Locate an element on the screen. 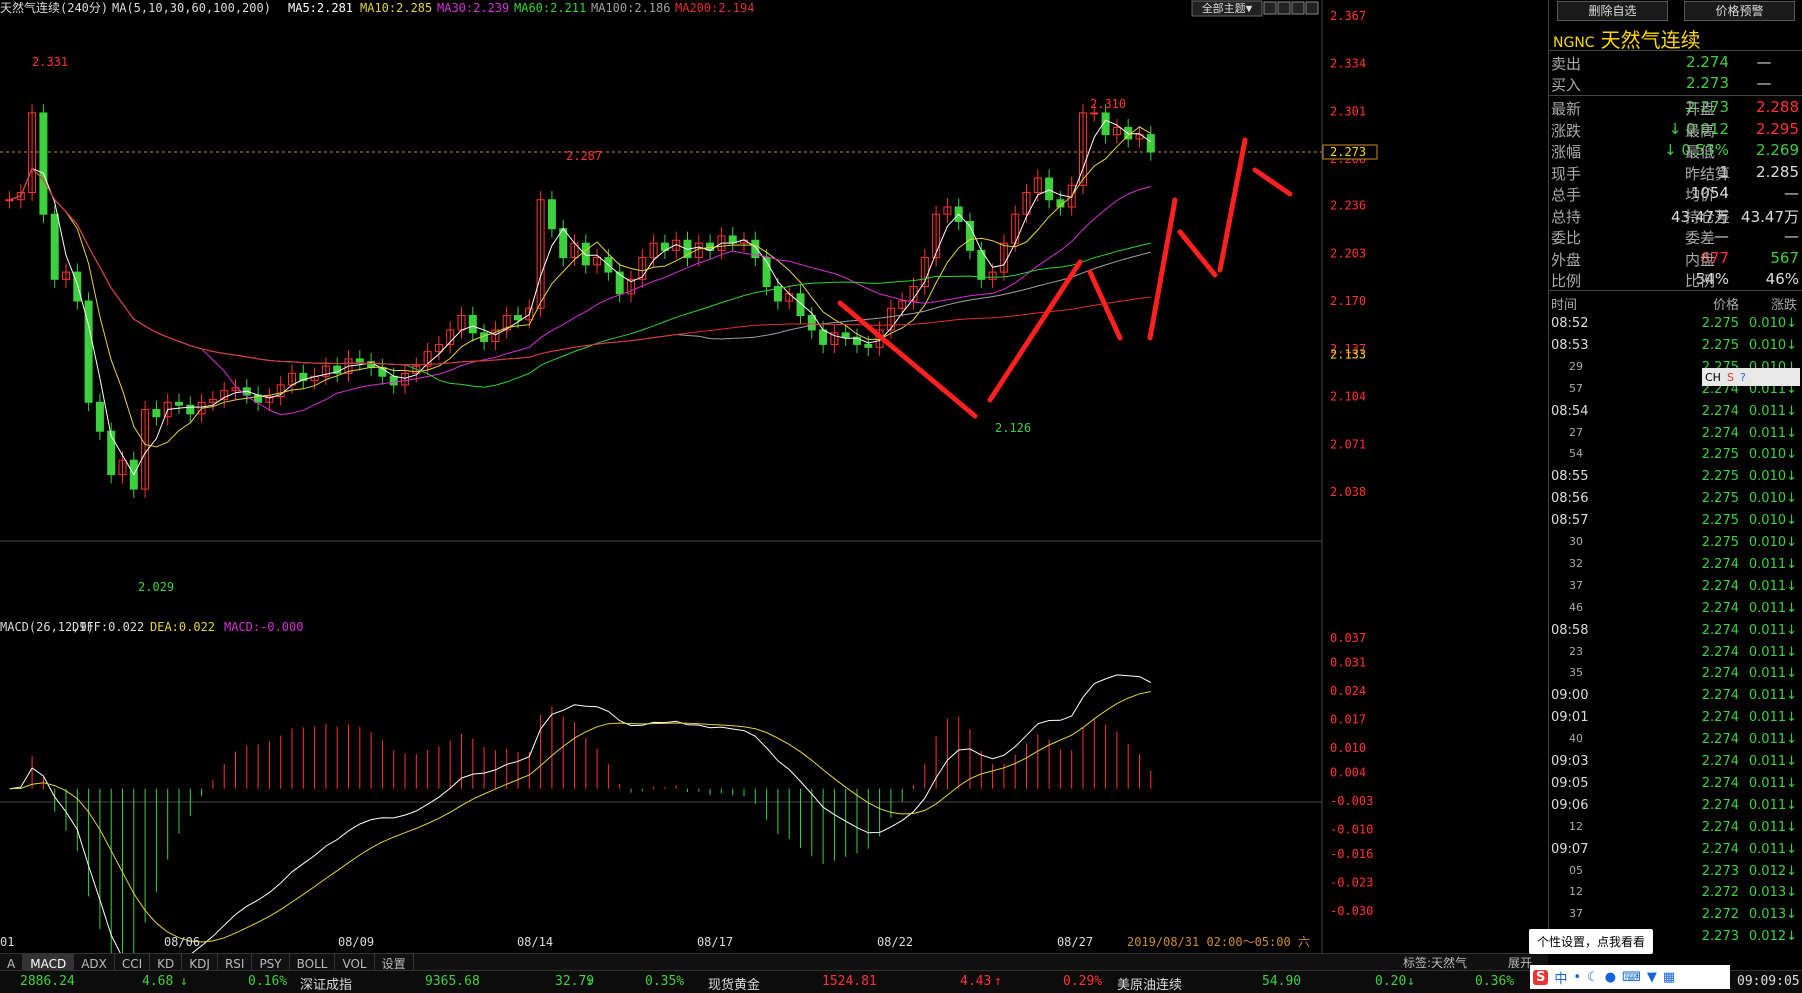 This screenshot has width=1802, height=993. zoom-in-icon is located at coordinates (1270, 8).